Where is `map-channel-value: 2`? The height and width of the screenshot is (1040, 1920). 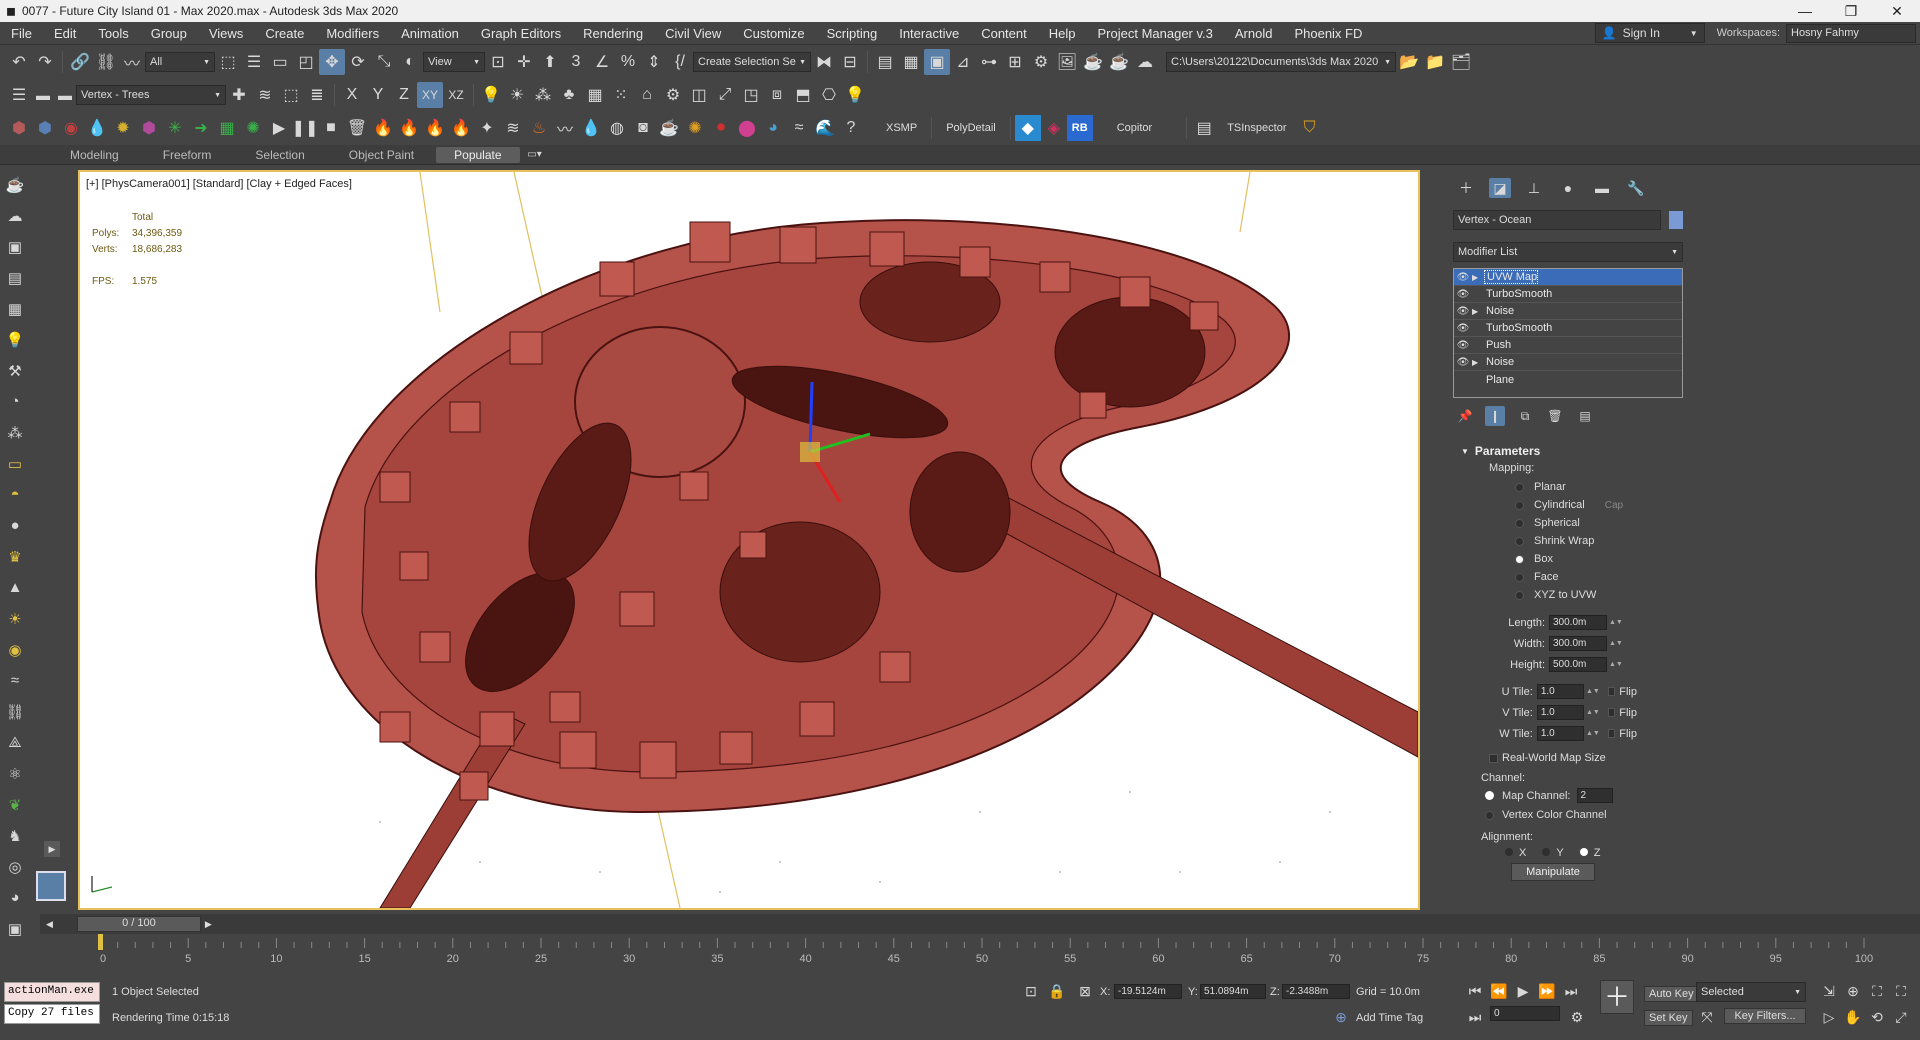 map-channel-value: 2 is located at coordinates (1594, 795).